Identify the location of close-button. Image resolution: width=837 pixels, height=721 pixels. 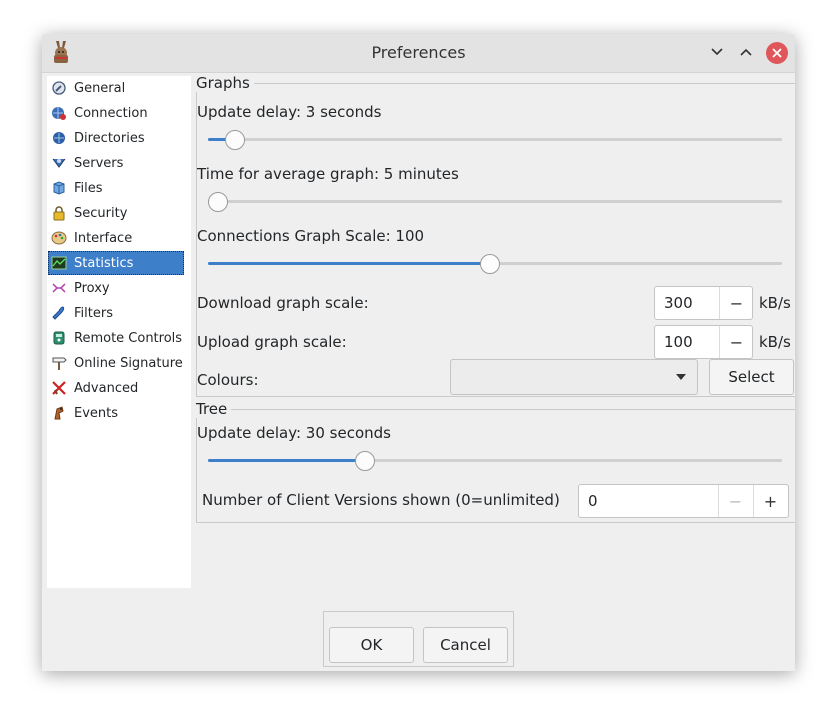
(777, 53).